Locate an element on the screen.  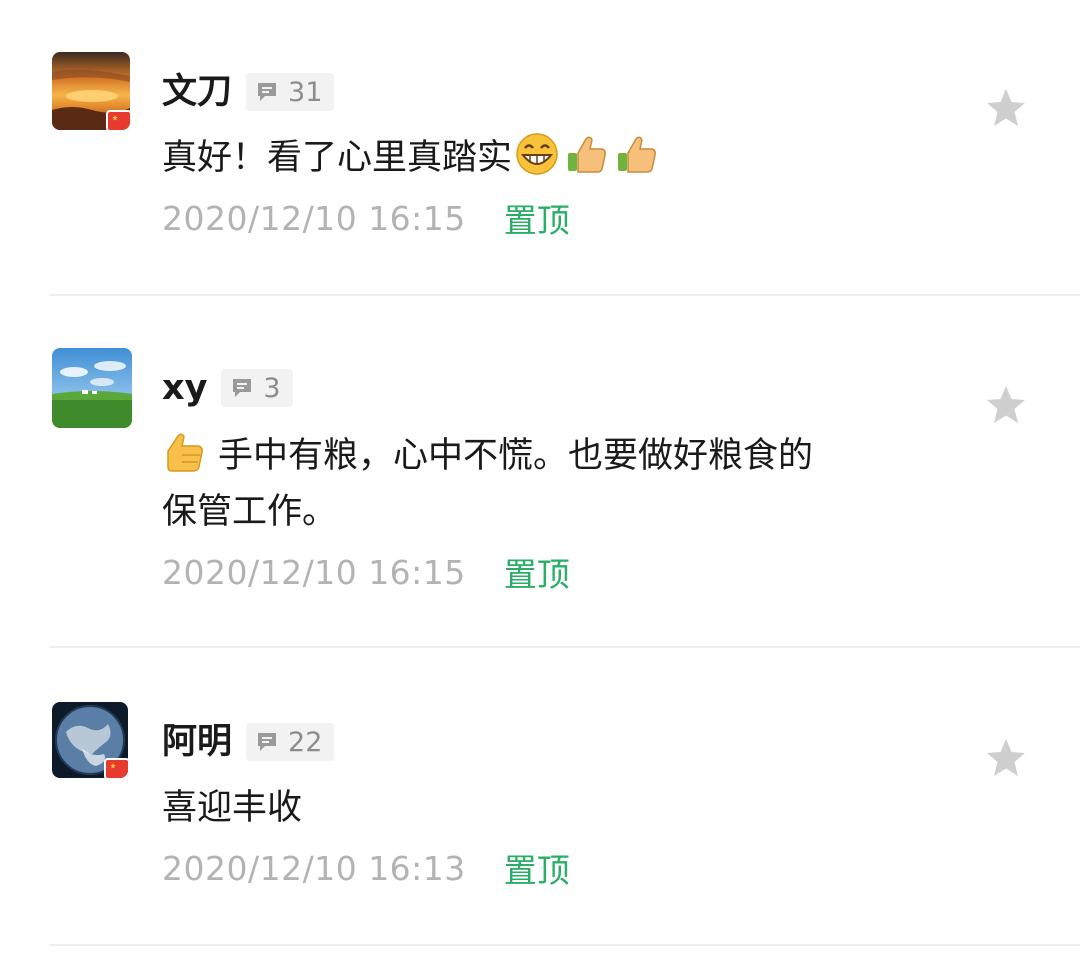
username: 文刀 is located at coordinates (197, 92).